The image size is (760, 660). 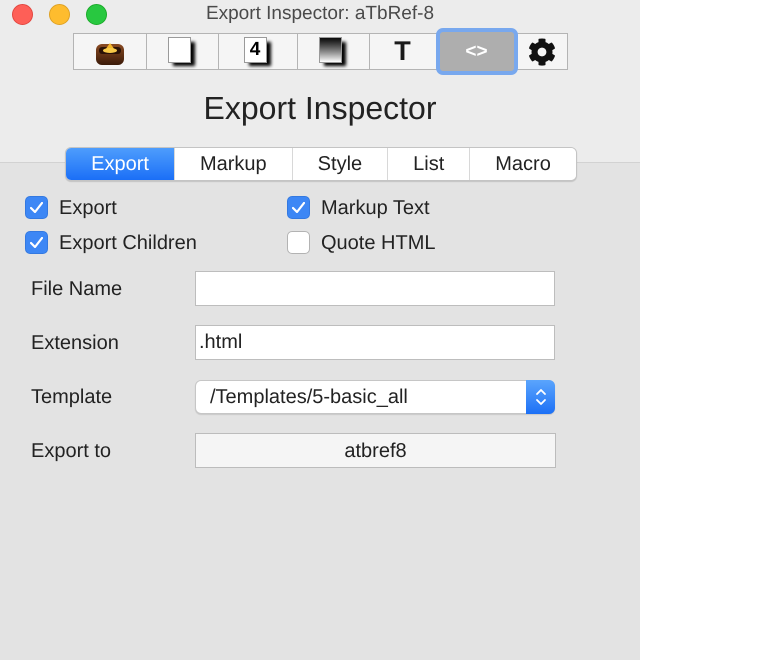 What do you see at coordinates (22, 14) in the screenshot?
I see `close-button` at bounding box center [22, 14].